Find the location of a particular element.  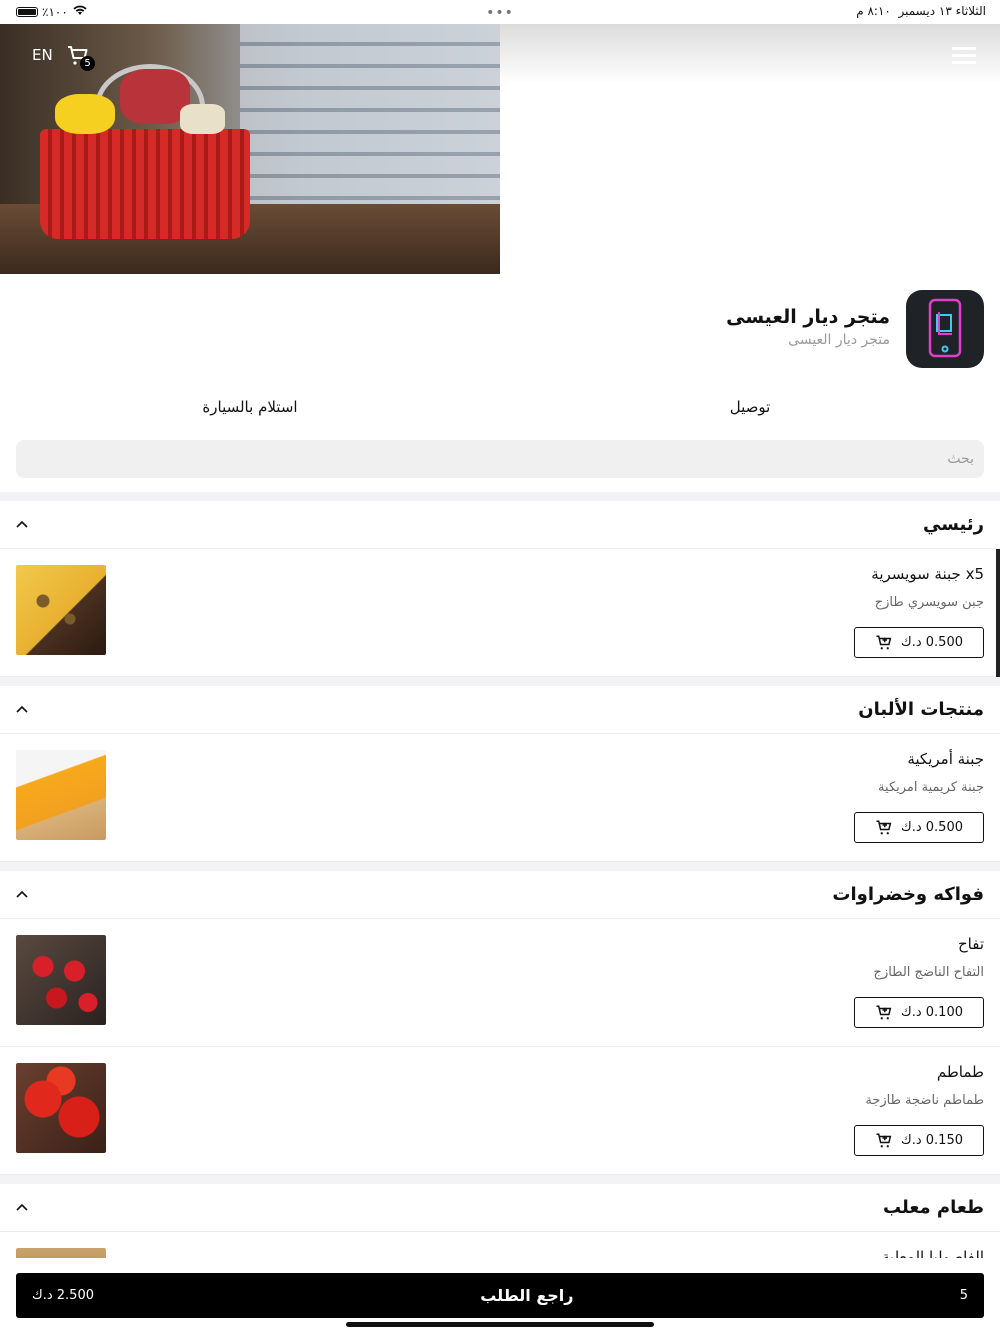

item-price: 0.100 د.ك is located at coordinates (932, 1012).